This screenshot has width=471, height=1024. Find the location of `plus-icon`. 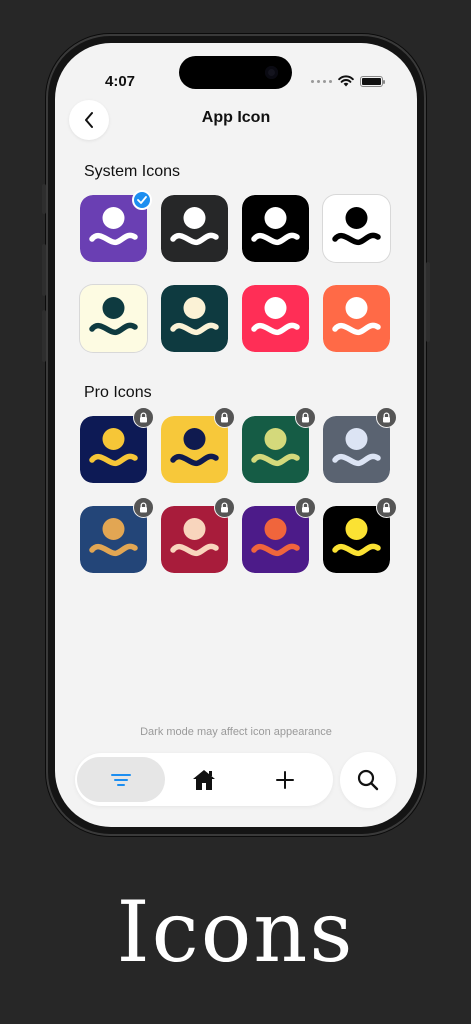

plus-icon is located at coordinates (285, 779).